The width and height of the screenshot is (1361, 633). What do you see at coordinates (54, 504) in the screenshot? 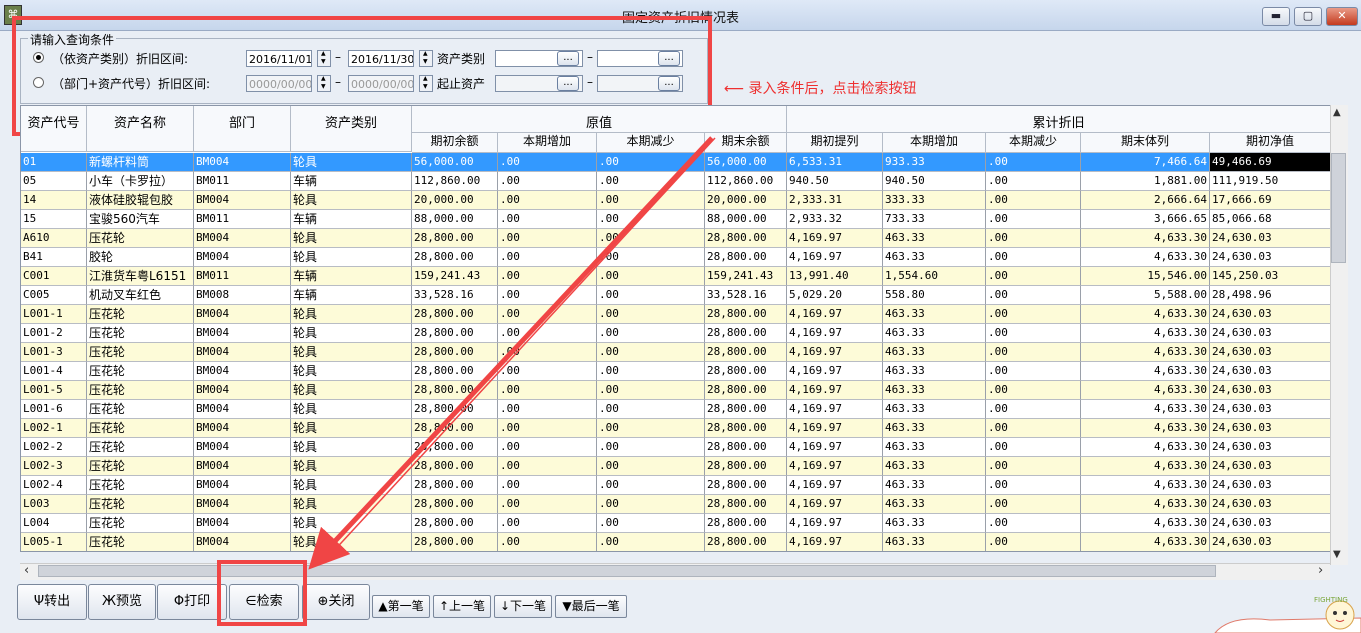
I see `table-cell: L003` at bounding box center [54, 504].